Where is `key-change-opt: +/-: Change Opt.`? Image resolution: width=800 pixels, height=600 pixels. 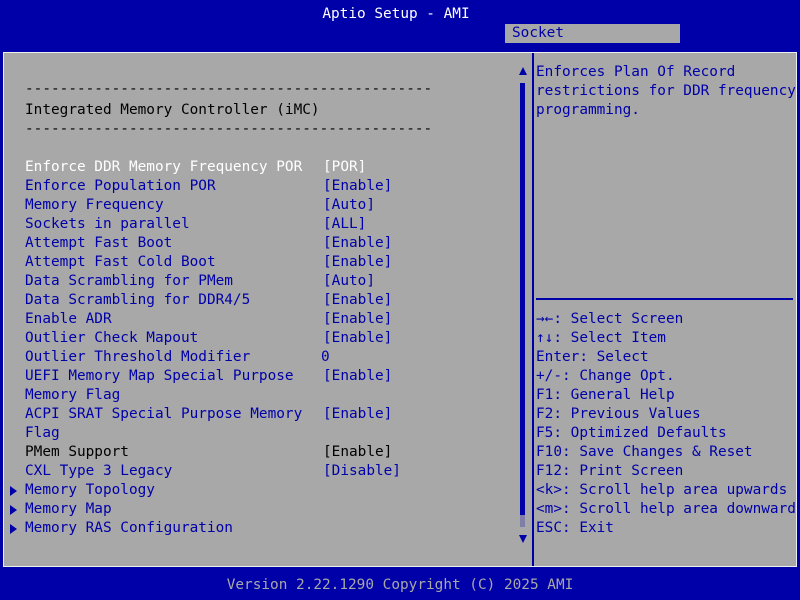
key-change-opt: +/-: Change Opt. is located at coordinates (605, 376).